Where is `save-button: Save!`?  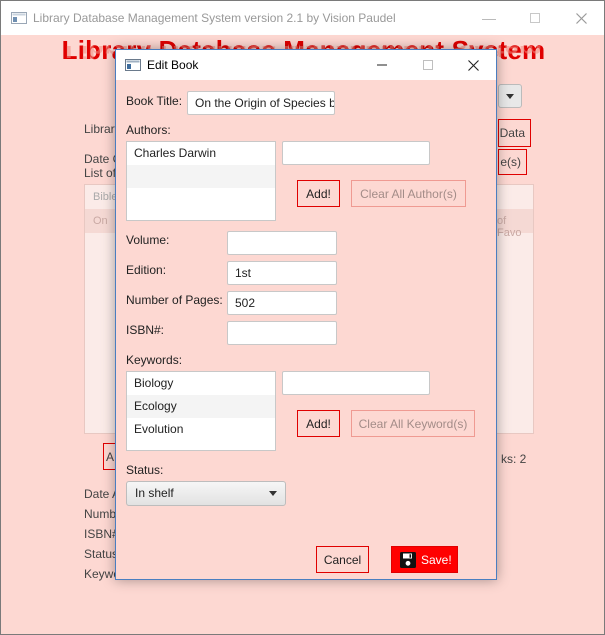
save-button: Save! is located at coordinates (424, 559).